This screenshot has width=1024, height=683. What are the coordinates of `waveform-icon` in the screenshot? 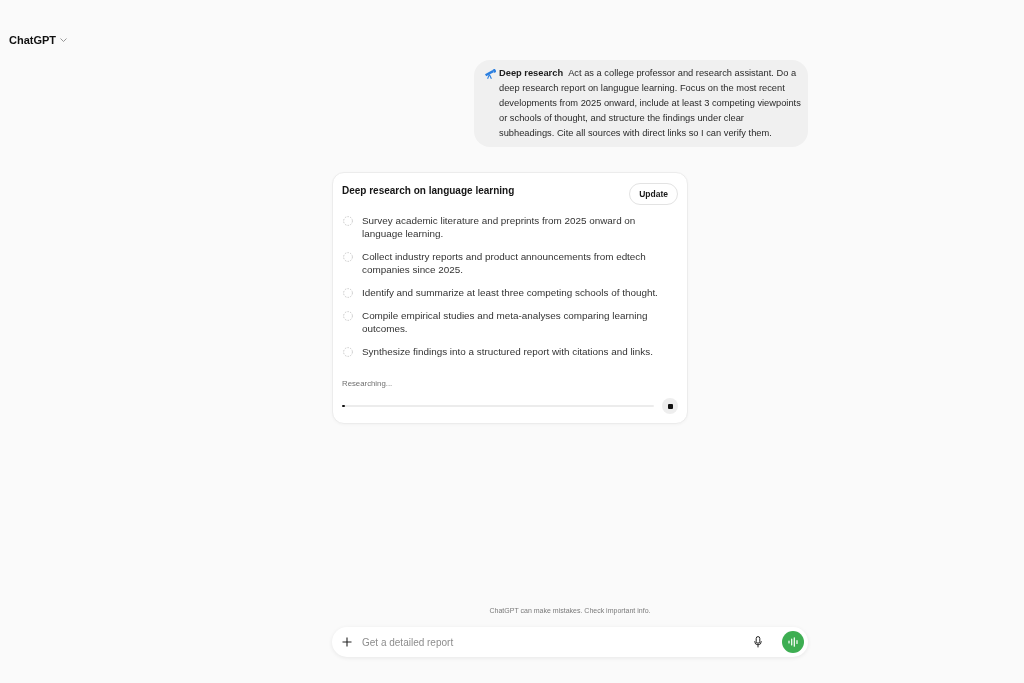 It's located at (793, 642).